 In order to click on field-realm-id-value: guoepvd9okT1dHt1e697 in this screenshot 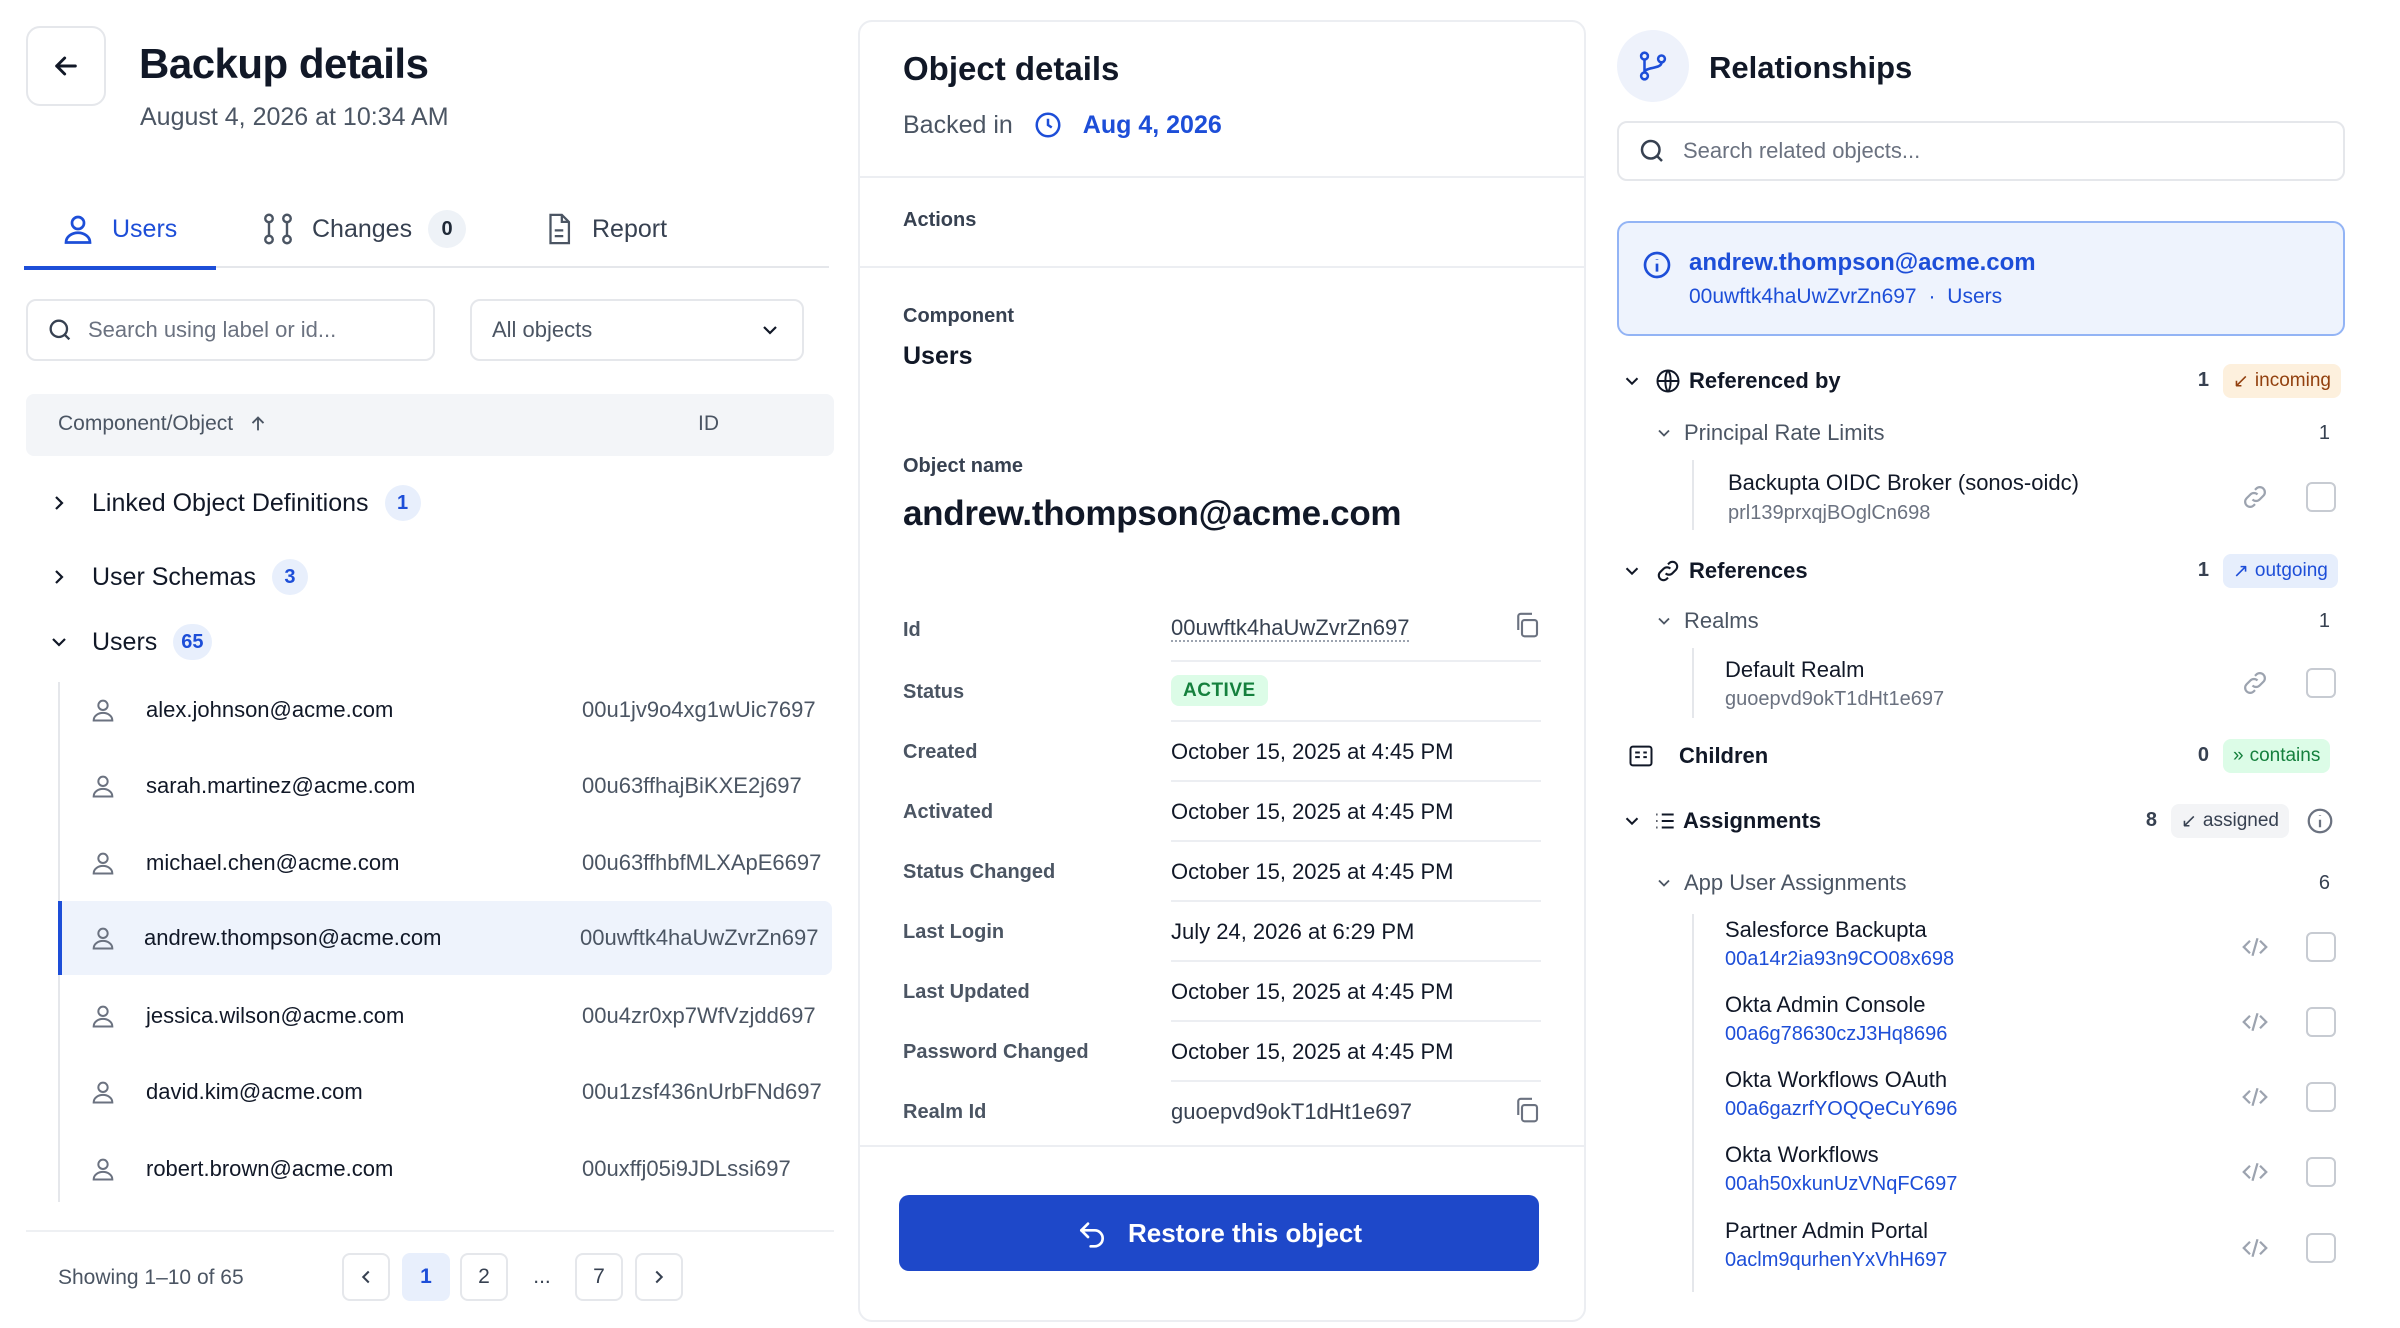, I will do `click(1291, 1112)`.